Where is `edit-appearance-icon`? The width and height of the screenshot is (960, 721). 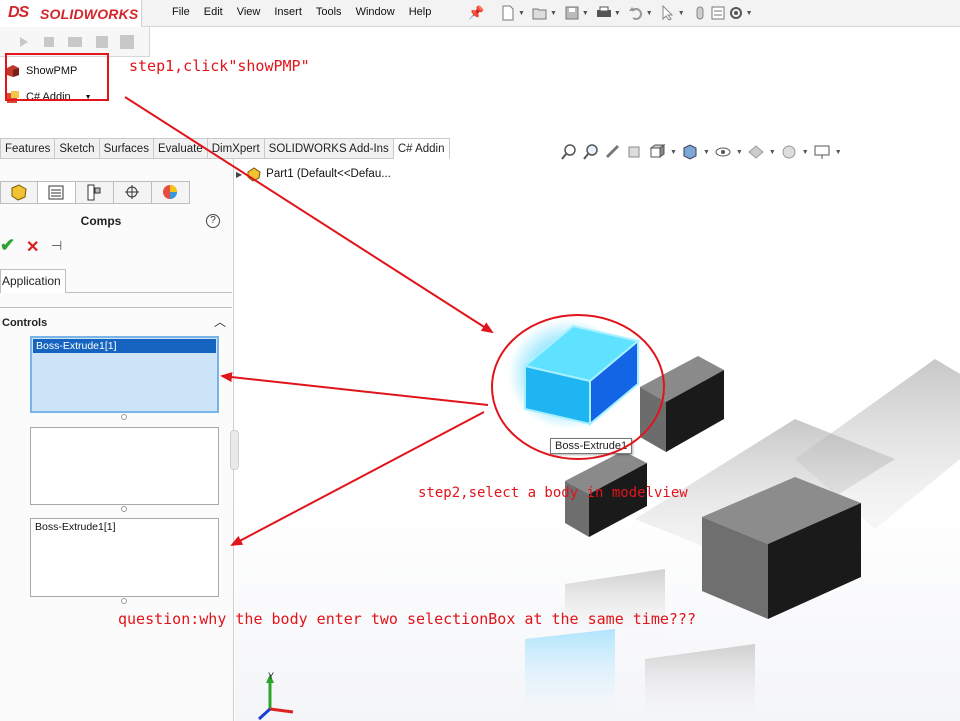 edit-appearance-icon is located at coordinates (756, 152).